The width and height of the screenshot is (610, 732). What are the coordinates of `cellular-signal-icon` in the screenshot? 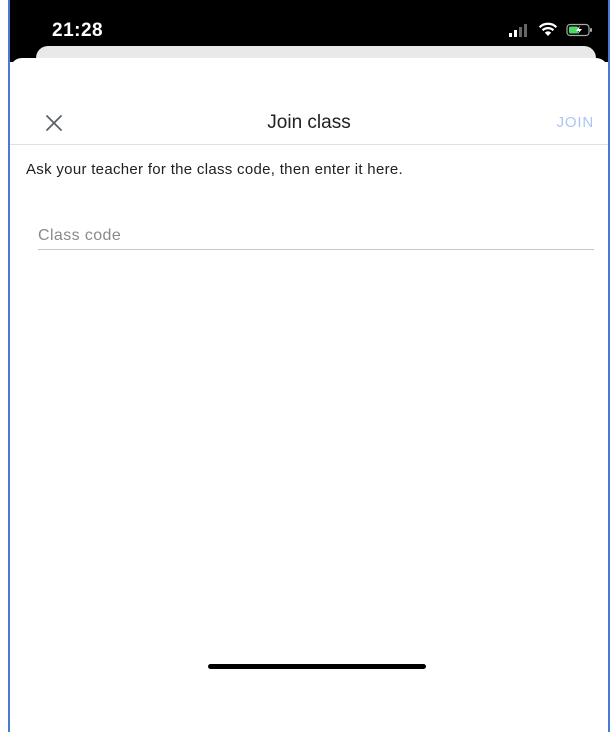 It's located at (518, 30).